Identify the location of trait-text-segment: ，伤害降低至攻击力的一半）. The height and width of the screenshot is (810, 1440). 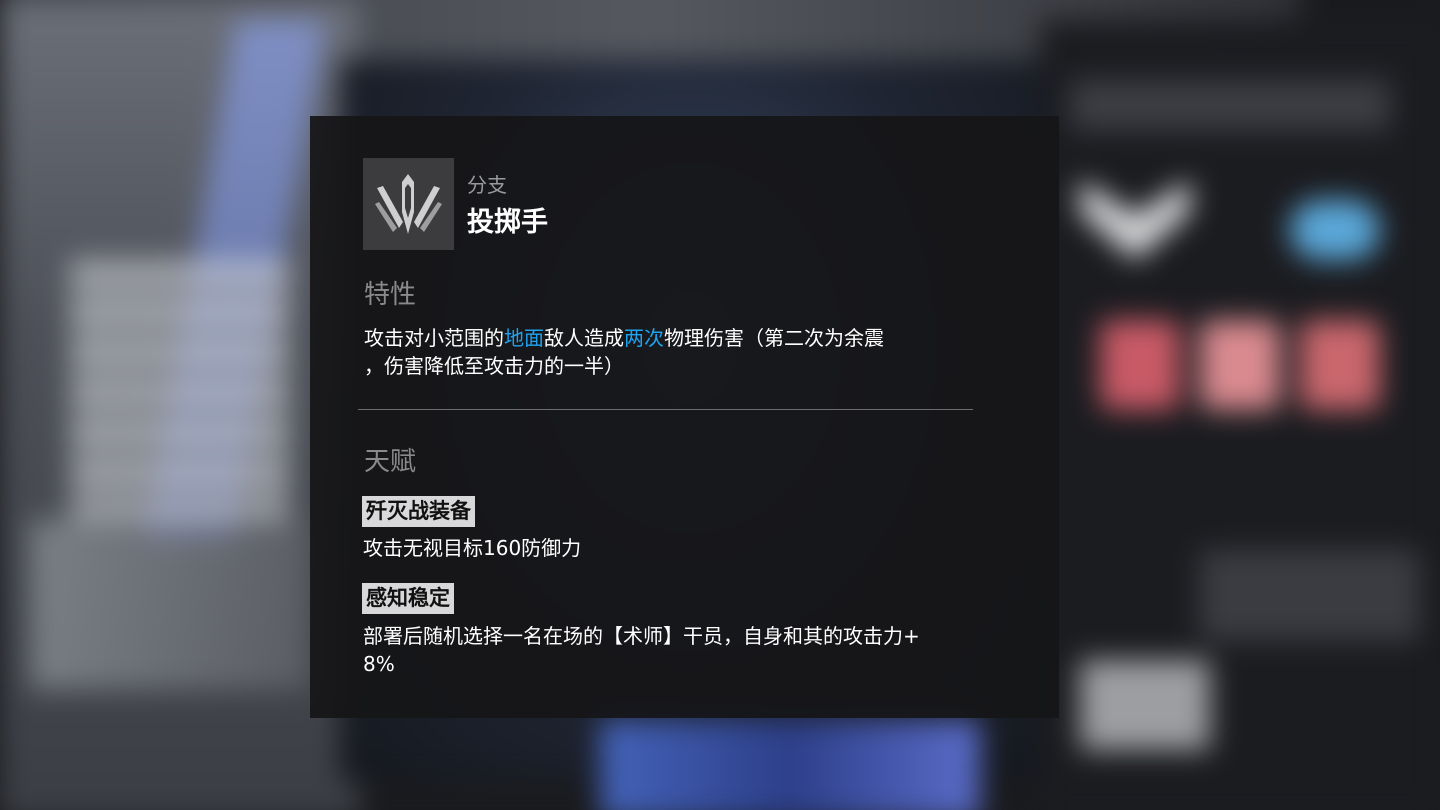
(494, 366).